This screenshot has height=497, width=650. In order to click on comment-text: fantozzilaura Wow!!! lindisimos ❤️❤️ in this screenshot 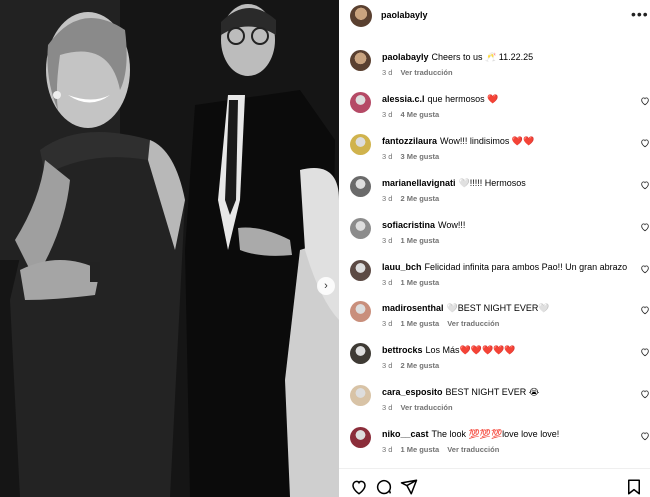, I will do `click(504, 141)`.